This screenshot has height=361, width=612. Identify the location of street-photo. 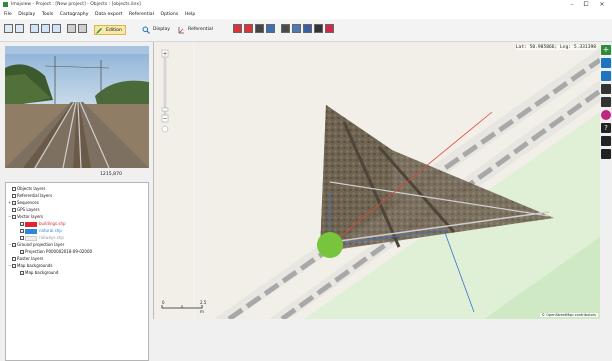
(77, 107).